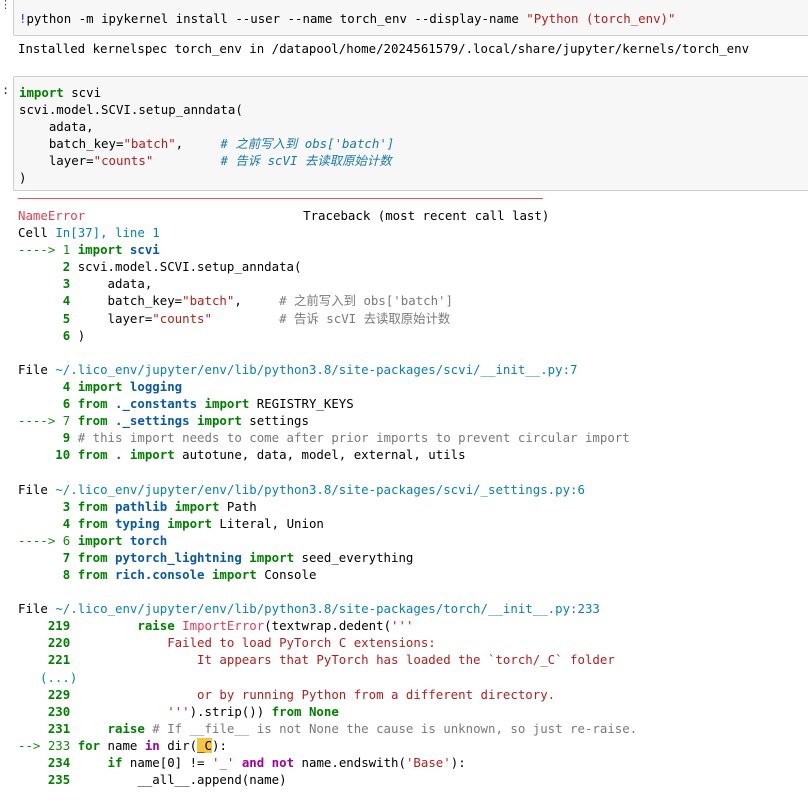 Image resolution: width=808 pixels, height=801 pixels. I want to click on line-number: 10, so click(48, 455).